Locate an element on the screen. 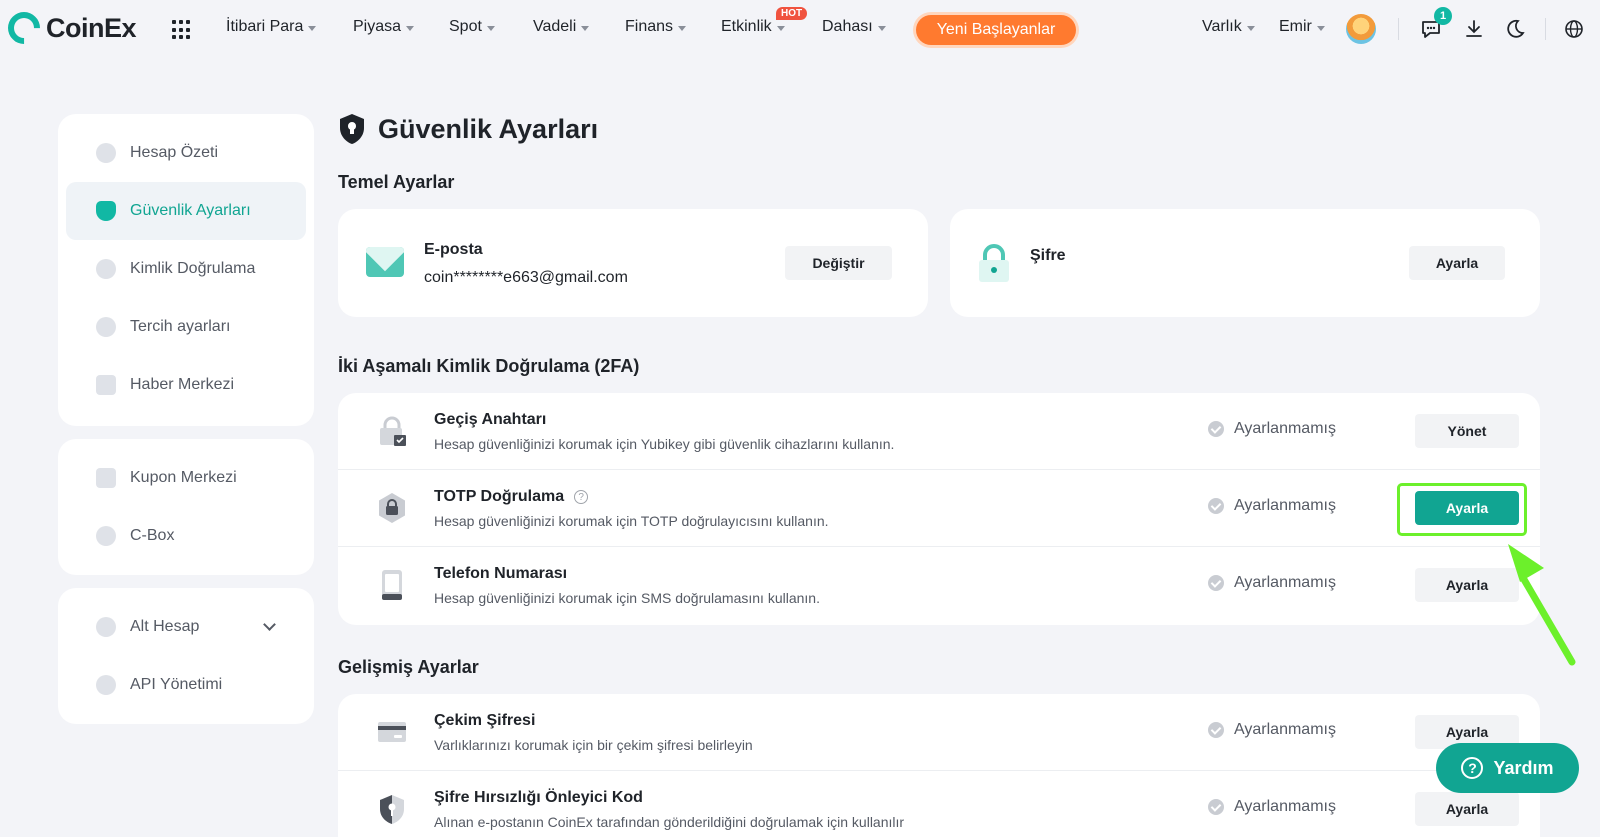 This screenshot has width=1600, height=837. shield-key-icon is located at coordinates (392, 809).